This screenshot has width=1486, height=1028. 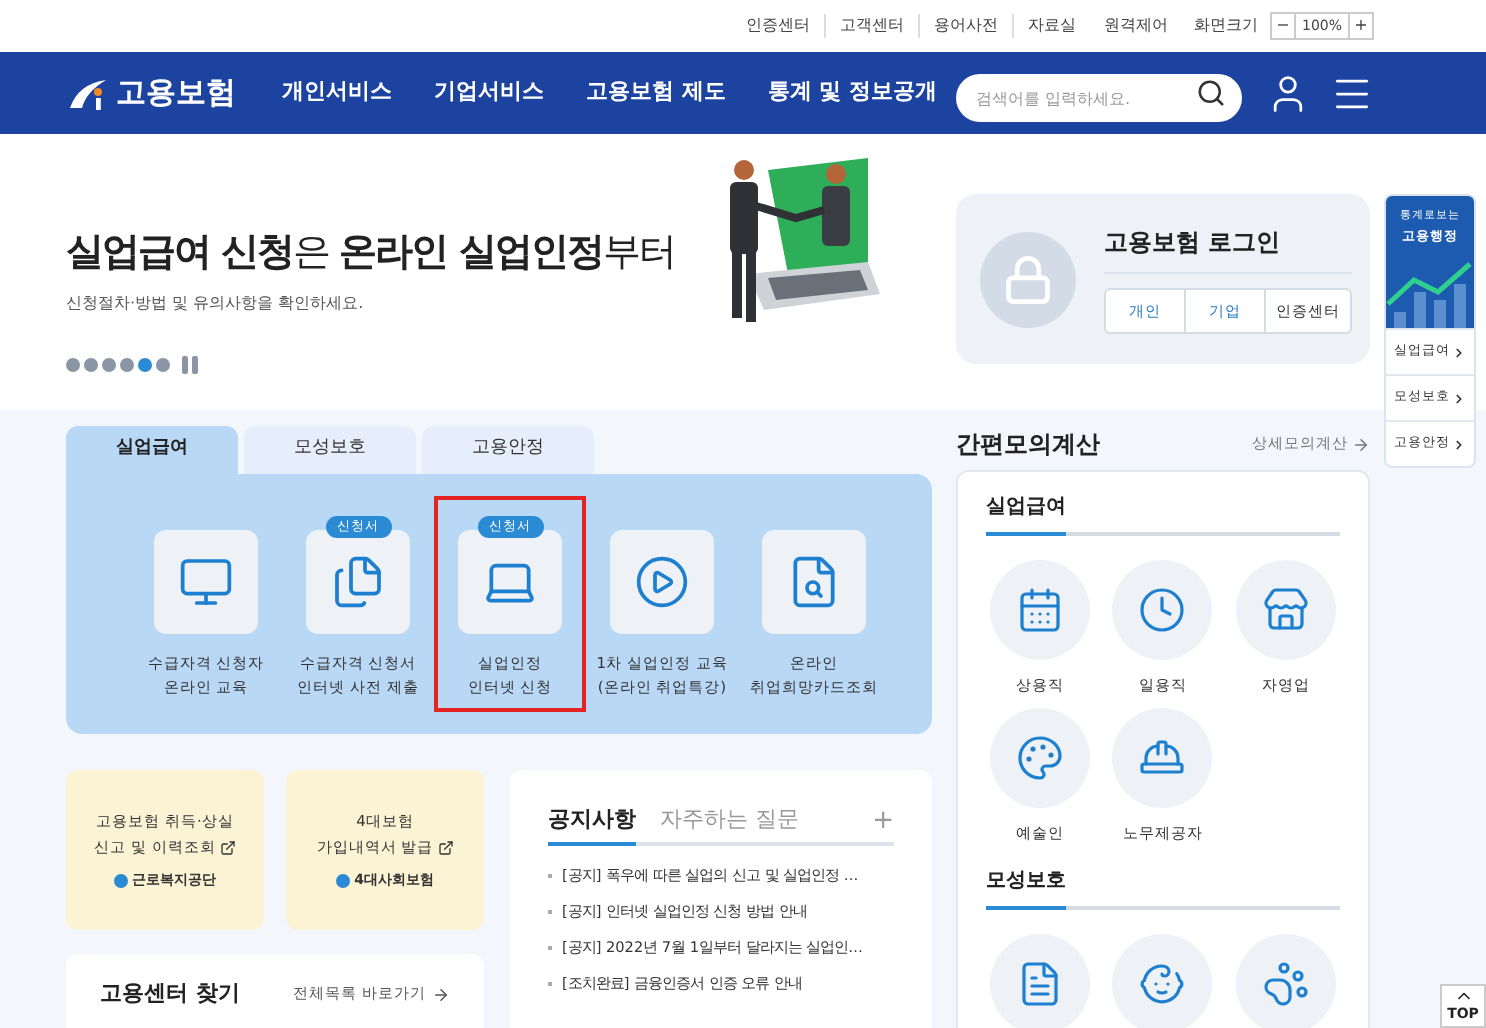 What do you see at coordinates (852, 93) in the screenshot?
I see `nav-link: 통계 및 정보공개` at bounding box center [852, 93].